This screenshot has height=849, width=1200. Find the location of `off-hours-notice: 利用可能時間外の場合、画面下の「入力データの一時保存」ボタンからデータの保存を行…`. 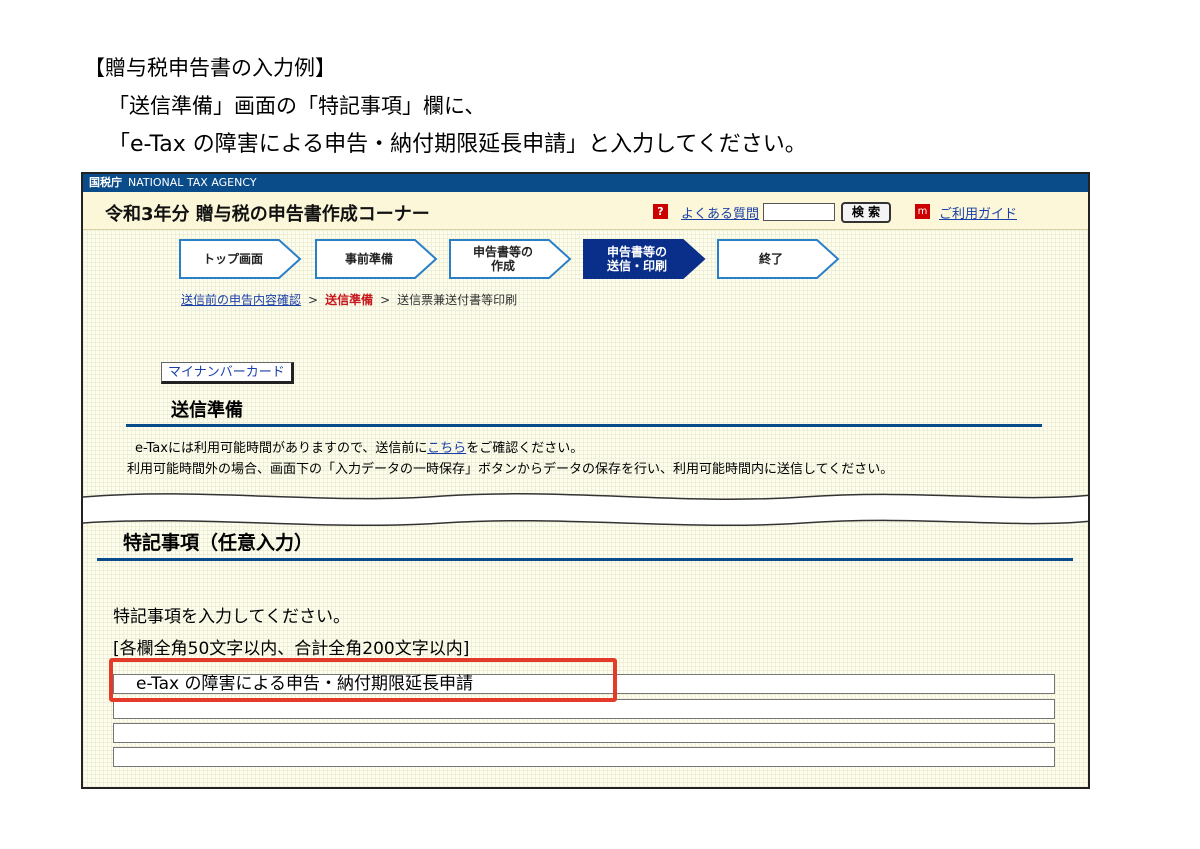

off-hours-notice: 利用可能時間外の場合、画面下の「入力データの一時保存」ボタンからデータの保存を行… is located at coordinates (510, 469).